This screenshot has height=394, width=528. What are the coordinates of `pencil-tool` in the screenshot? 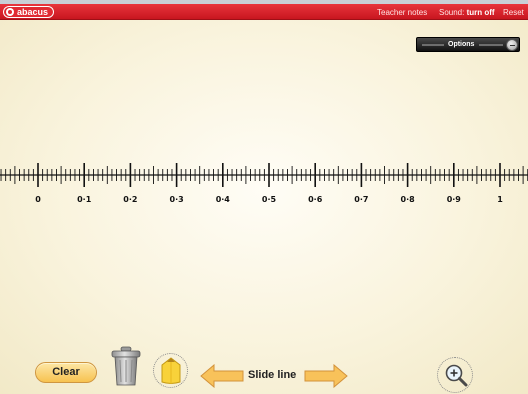 It's located at (170, 370).